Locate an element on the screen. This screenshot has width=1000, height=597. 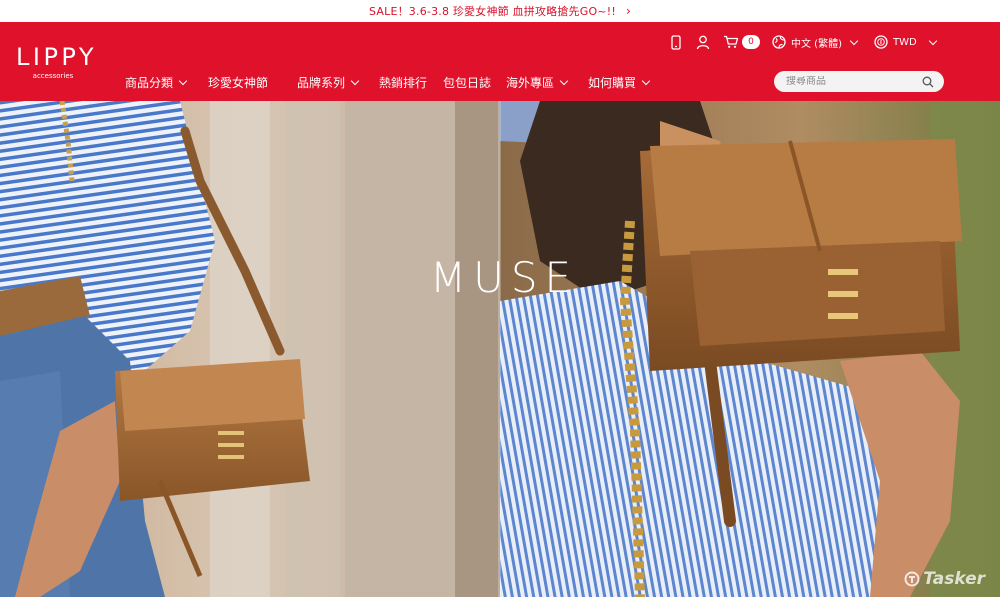
nav-item-label: 熱銷排行 is located at coordinates (403, 82).